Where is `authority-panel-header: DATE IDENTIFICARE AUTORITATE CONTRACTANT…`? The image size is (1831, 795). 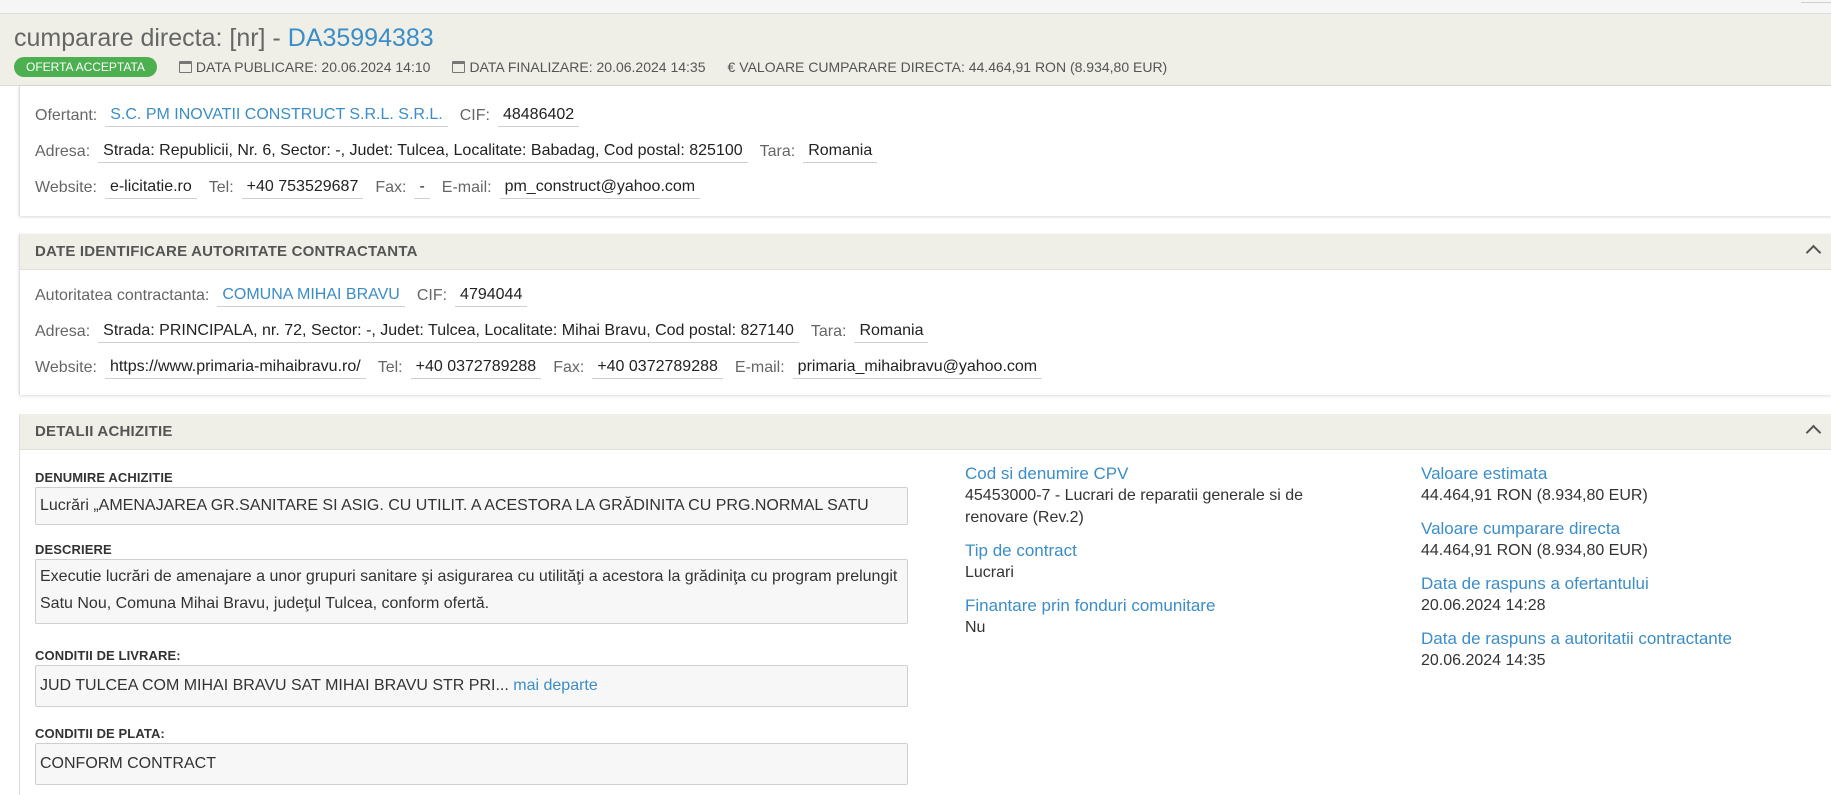 authority-panel-header: DATE IDENTIFICARE AUTORITATE CONTRACTANT… is located at coordinates (925, 252).